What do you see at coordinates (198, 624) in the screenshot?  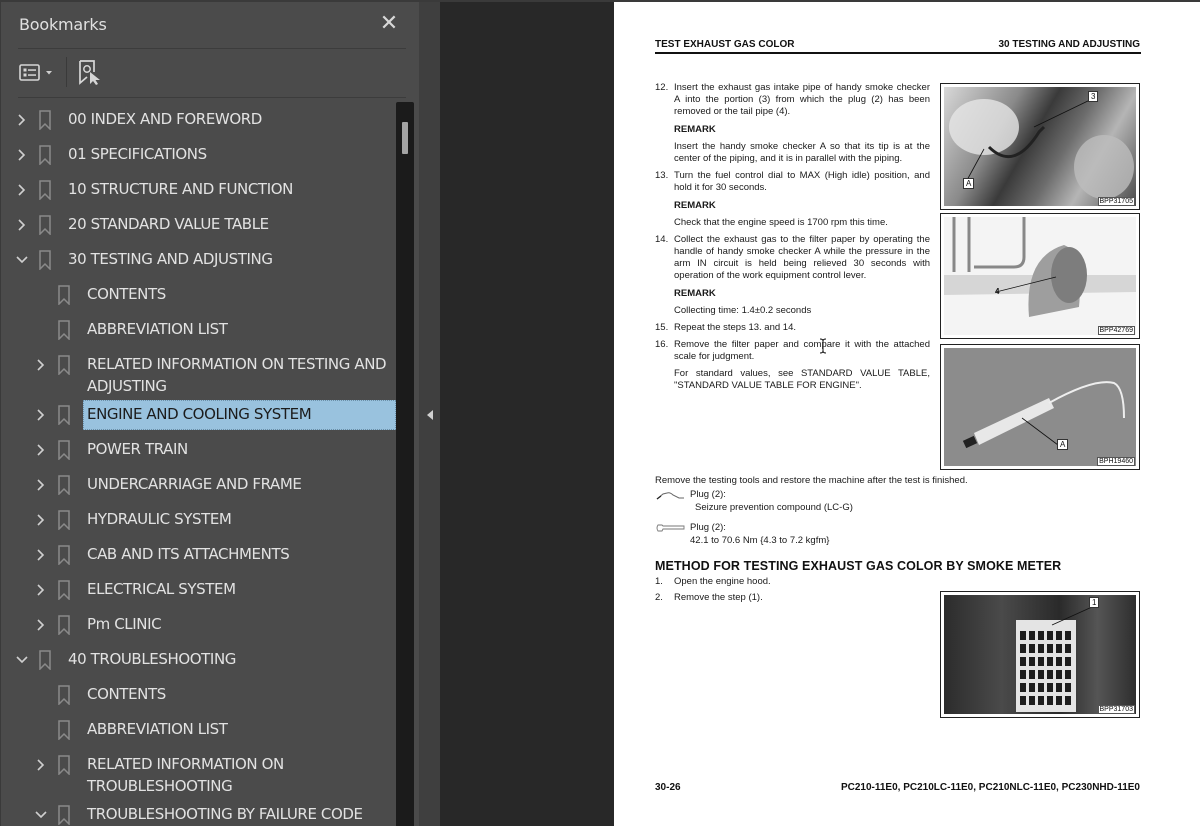 I see `bookmark-item: Pm CLINIC` at bounding box center [198, 624].